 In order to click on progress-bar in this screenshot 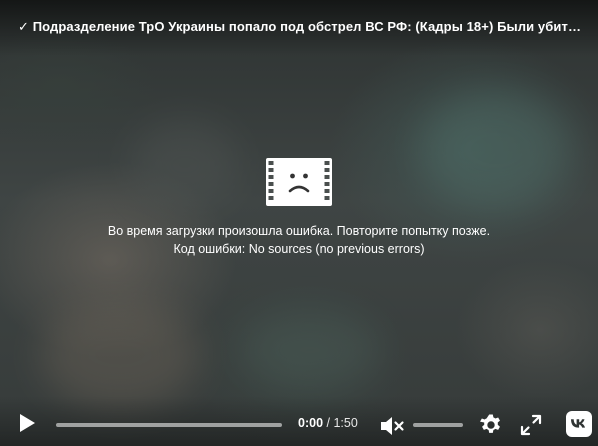, I will do `click(169, 425)`.